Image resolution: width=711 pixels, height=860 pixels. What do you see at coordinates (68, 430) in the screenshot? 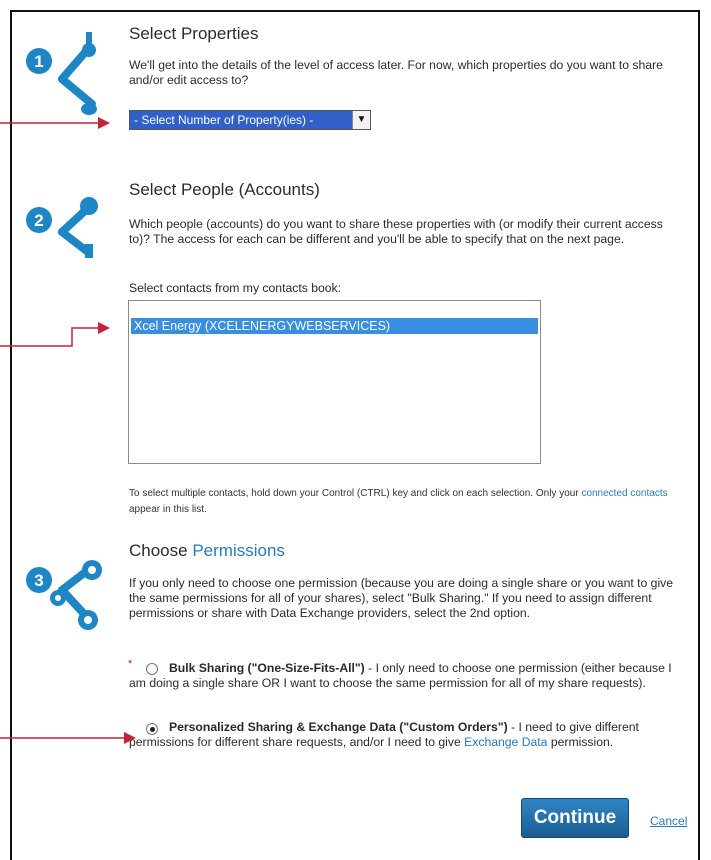
I see `annotation-arrows` at bounding box center [68, 430].